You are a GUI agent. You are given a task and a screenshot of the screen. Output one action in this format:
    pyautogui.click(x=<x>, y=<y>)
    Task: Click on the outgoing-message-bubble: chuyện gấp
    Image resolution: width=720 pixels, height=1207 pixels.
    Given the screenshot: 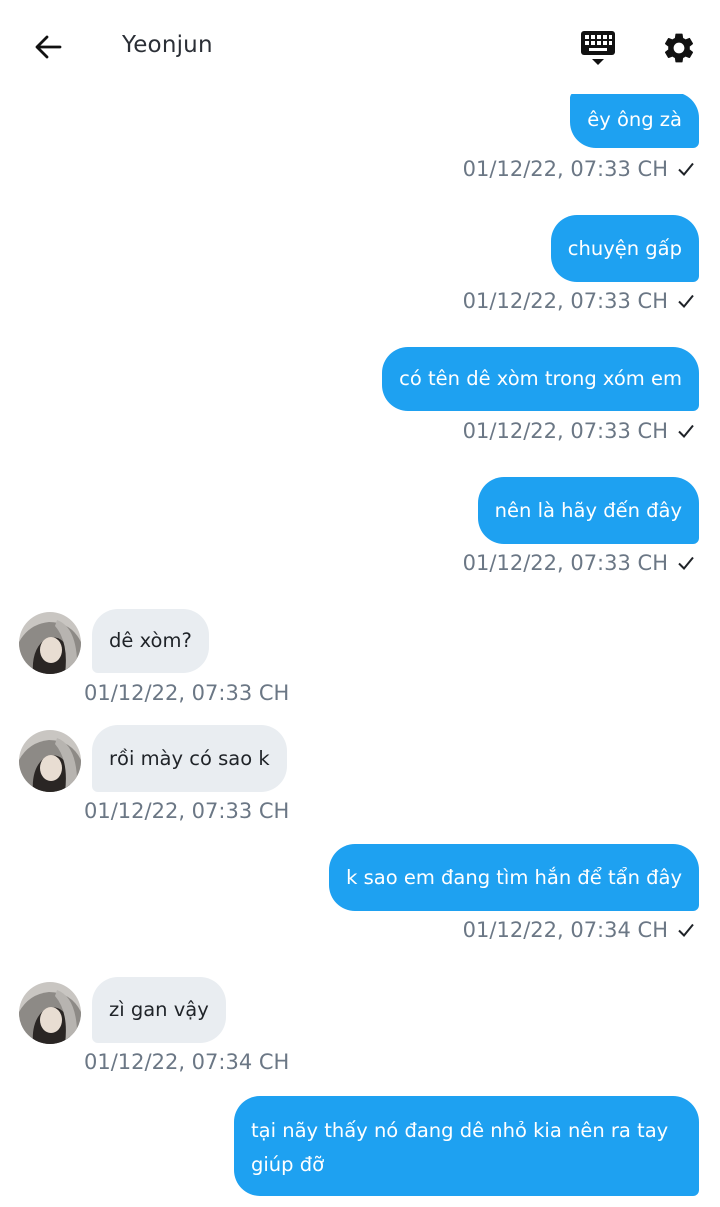 What is the action you would take?
    pyautogui.click(x=624, y=248)
    